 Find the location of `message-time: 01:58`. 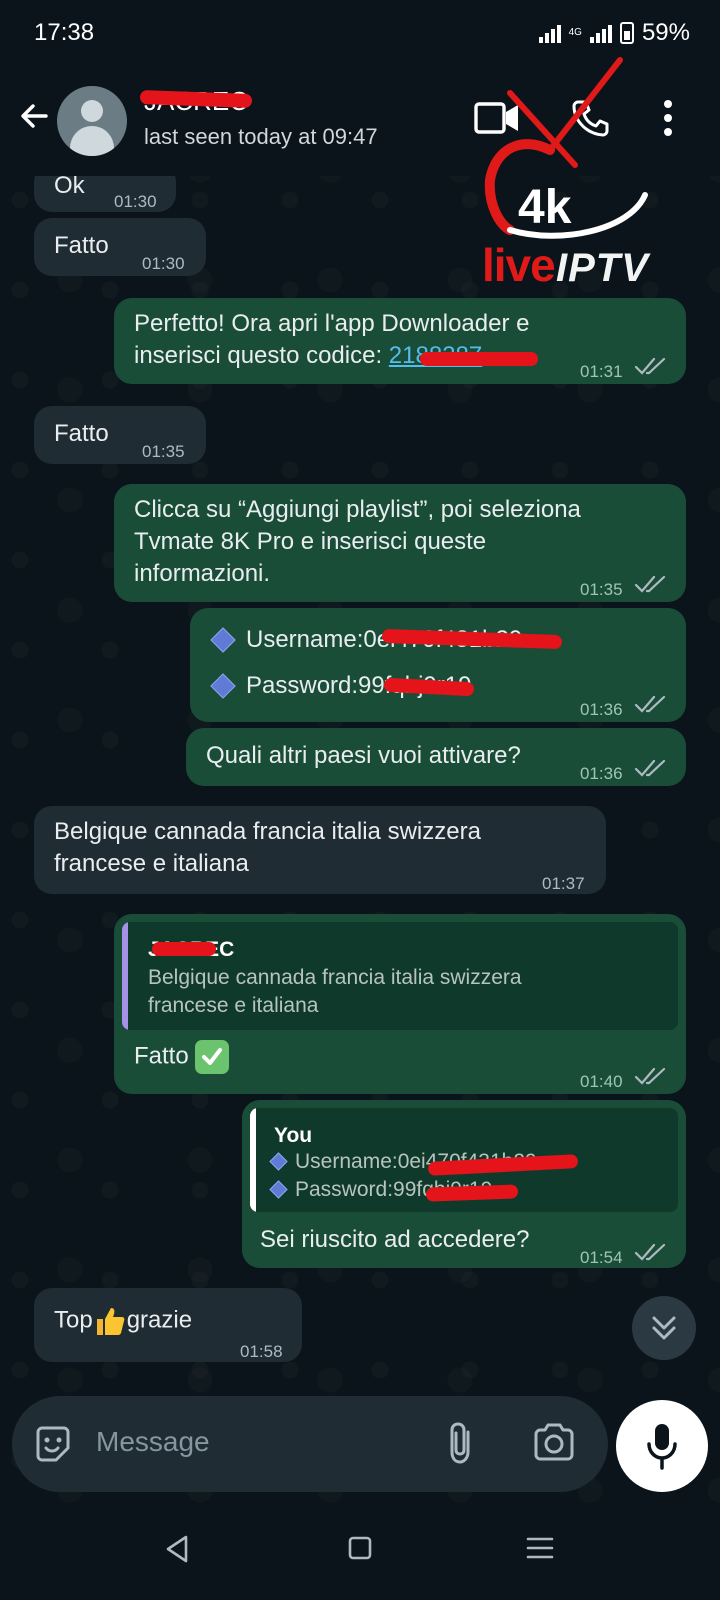

message-time: 01:58 is located at coordinates (261, 1351).